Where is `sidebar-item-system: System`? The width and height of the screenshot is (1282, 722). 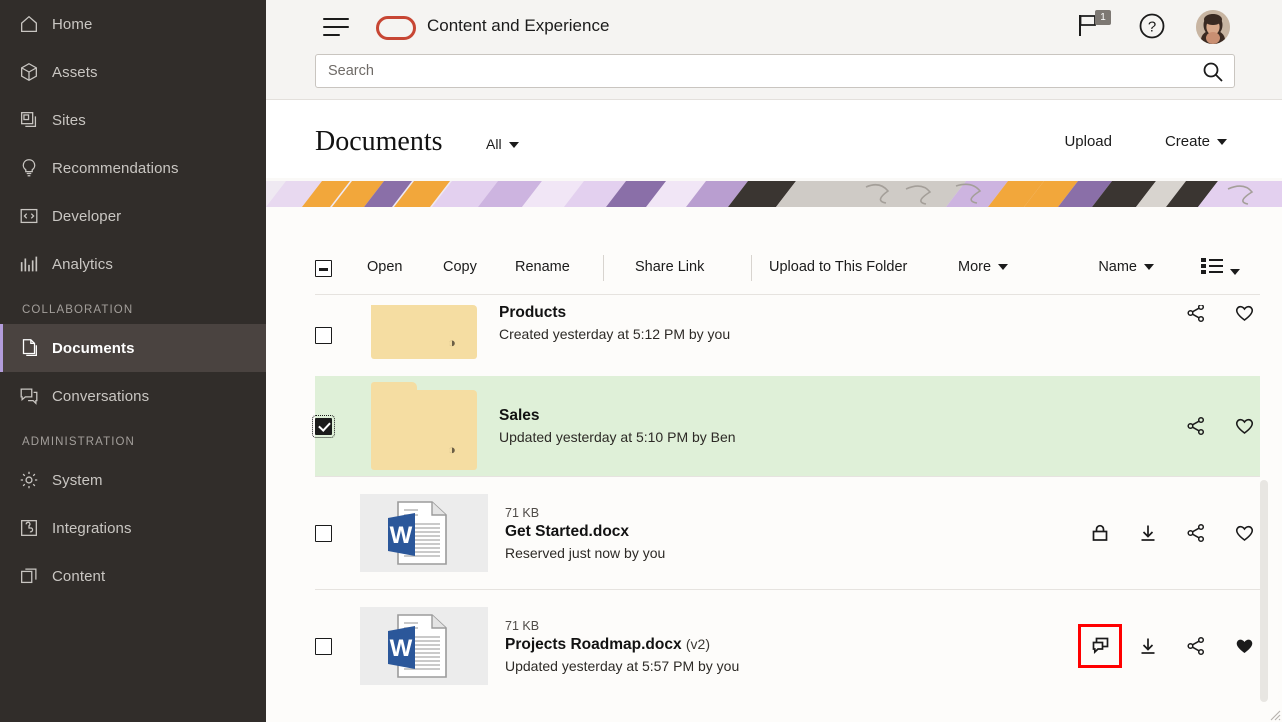 sidebar-item-system: System is located at coordinates (133, 480).